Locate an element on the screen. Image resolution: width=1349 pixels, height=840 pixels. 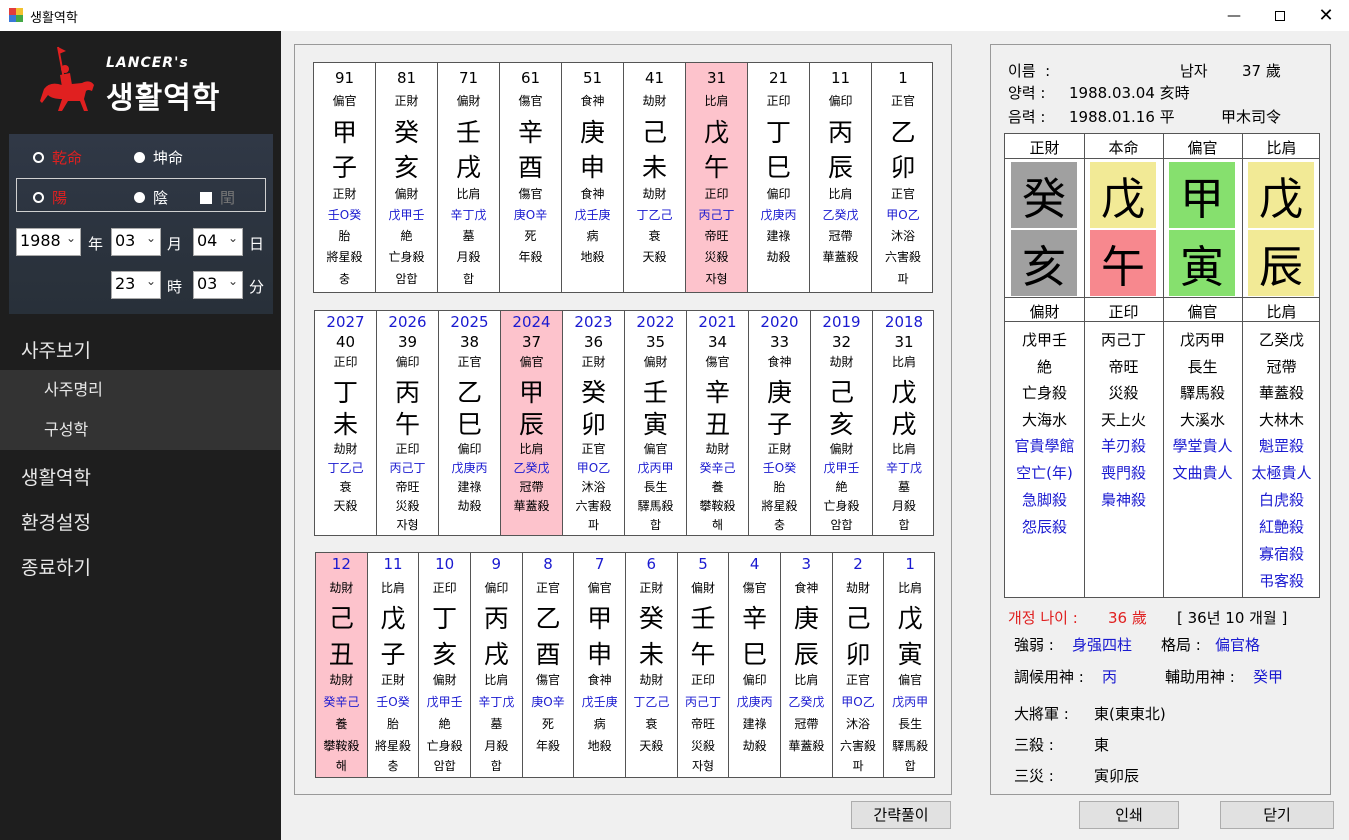
yearly-column: 2027 40 正印丁未劫財 丁乙己衰天殺 is located at coordinates (346, 423).